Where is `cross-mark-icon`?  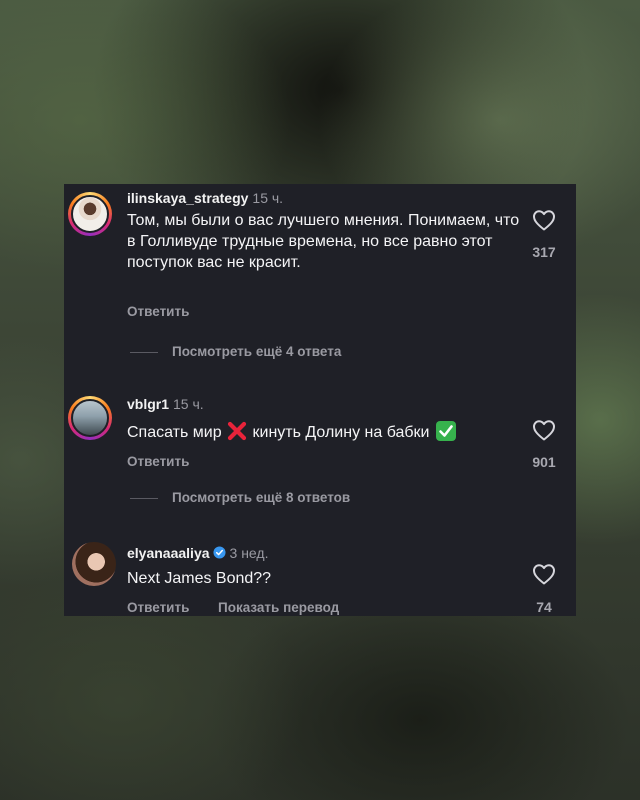 cross-mark-icon is located at coordinates (237, 431).